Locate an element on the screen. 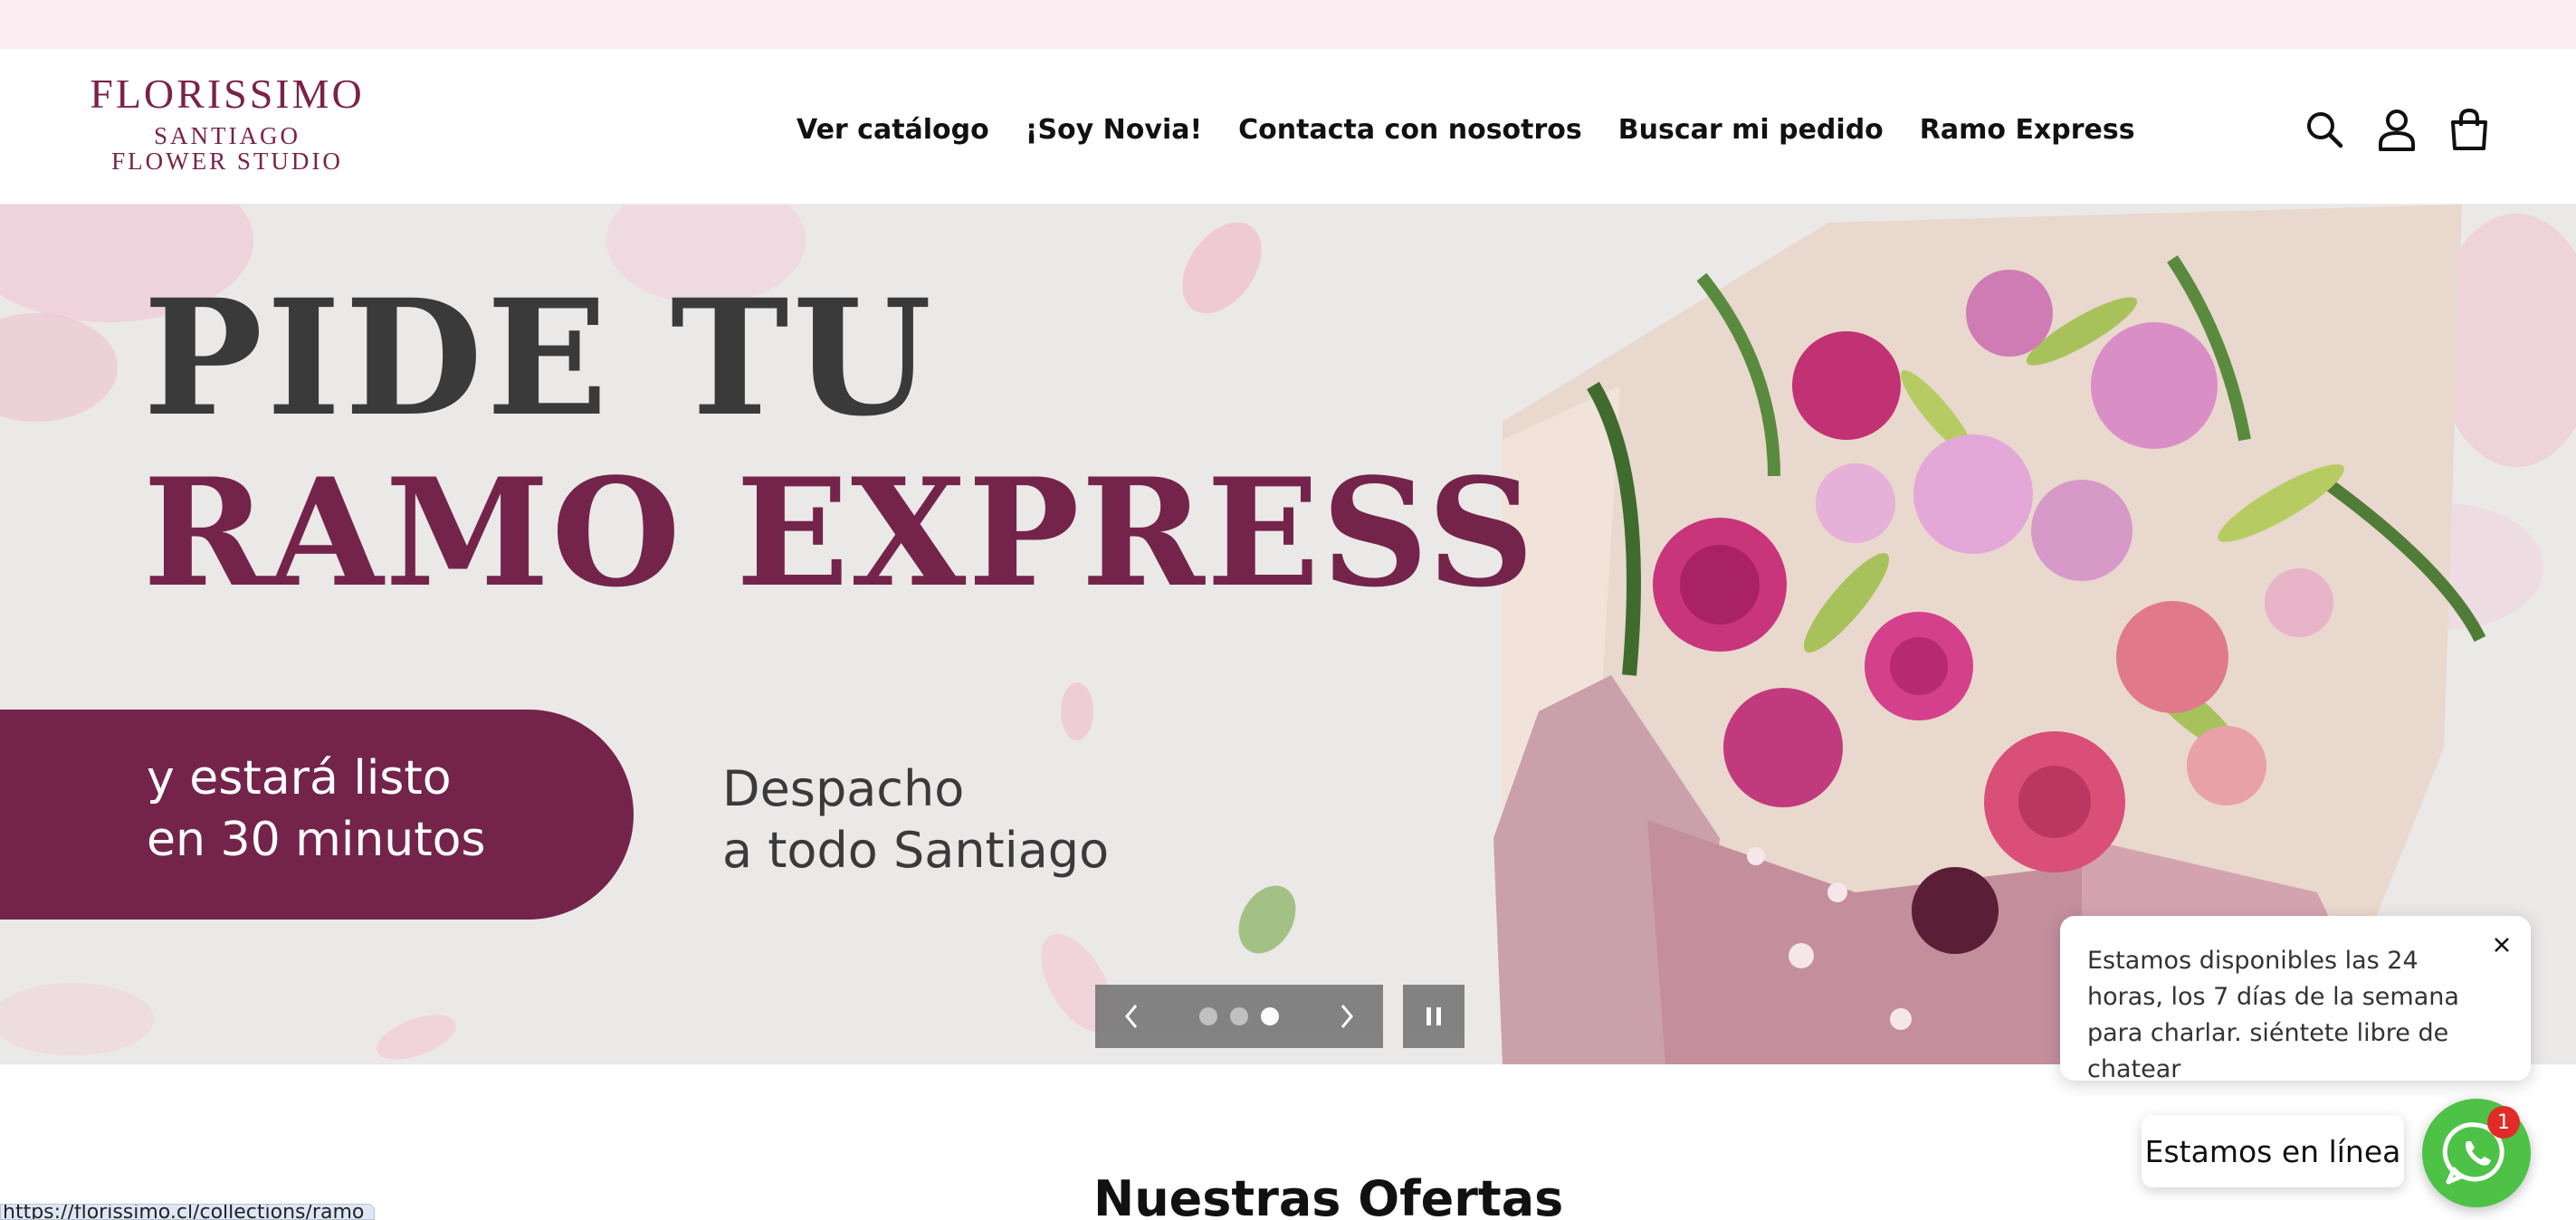 The height and width of the screenshot is (1220, 2576). close-chat-bubble-button is located at coordinates (2502, 945).